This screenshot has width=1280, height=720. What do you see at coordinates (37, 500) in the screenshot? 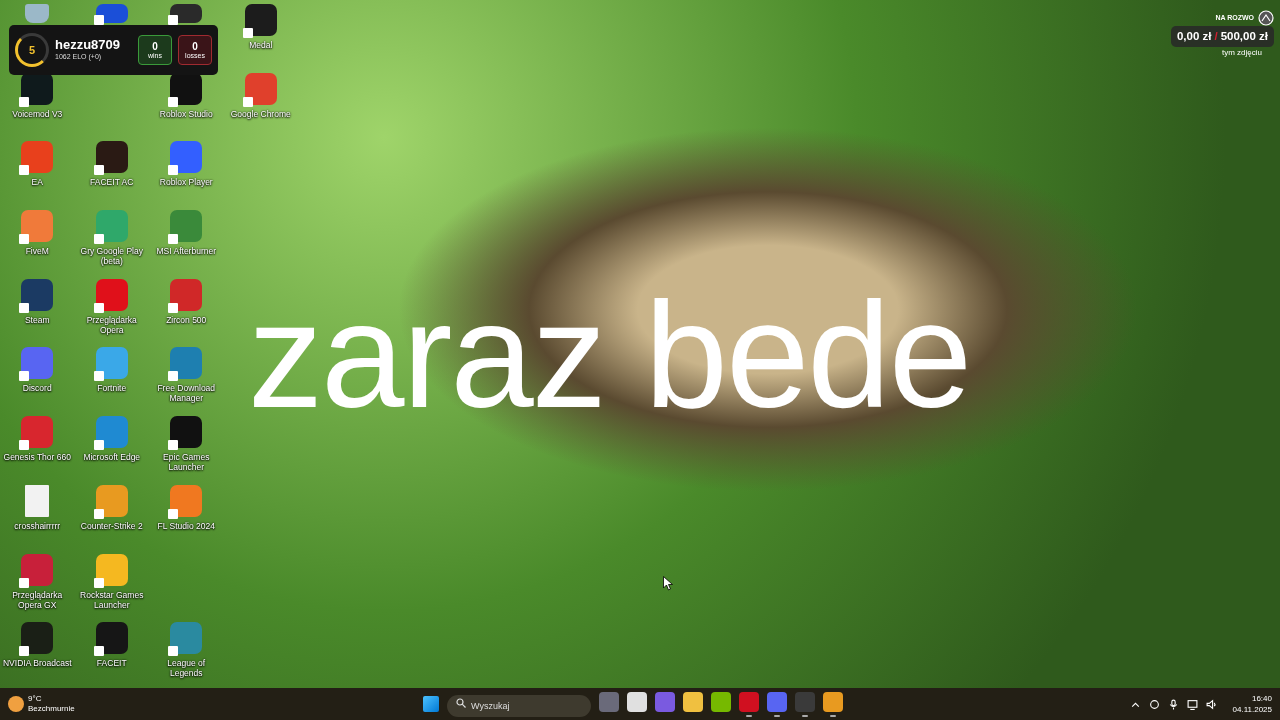
I see `document-icon` at bounding box center [37, 500].